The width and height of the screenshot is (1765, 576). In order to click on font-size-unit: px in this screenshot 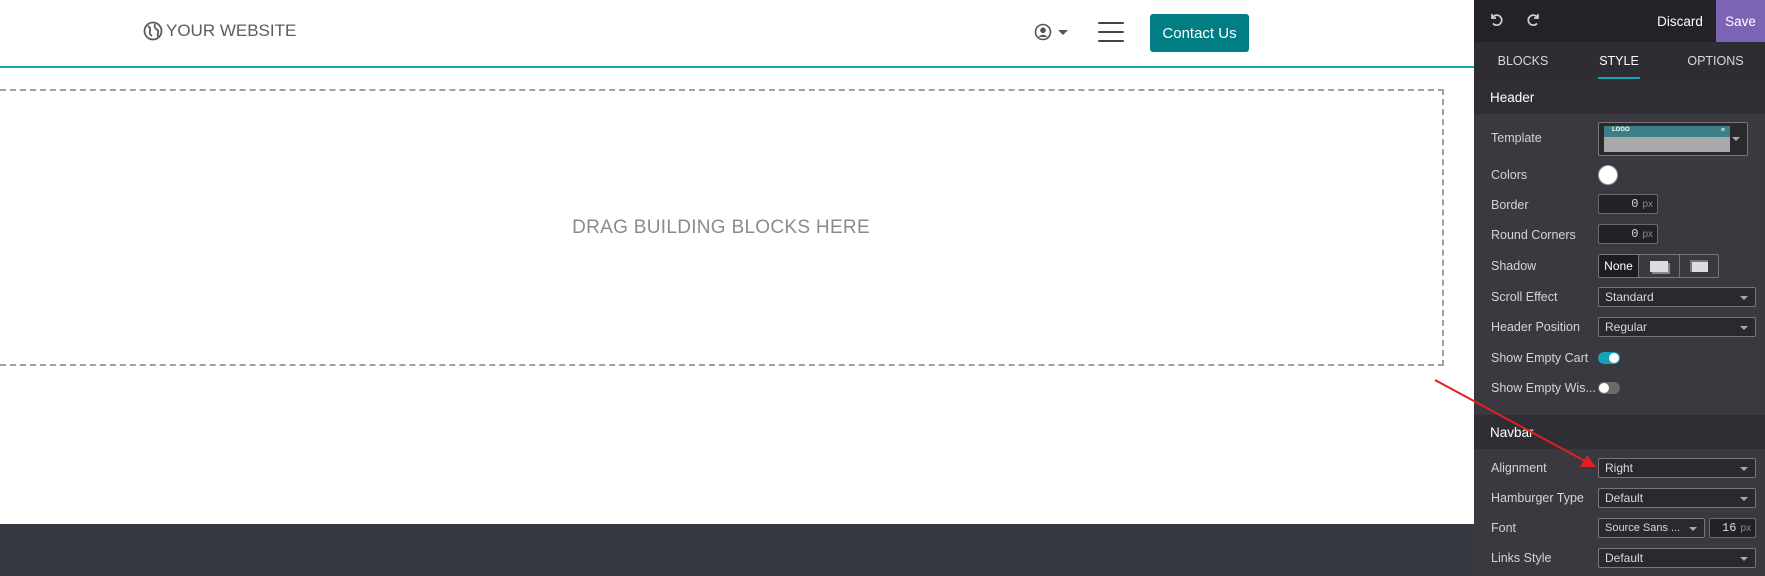, I will do `click(1745, 528)`.